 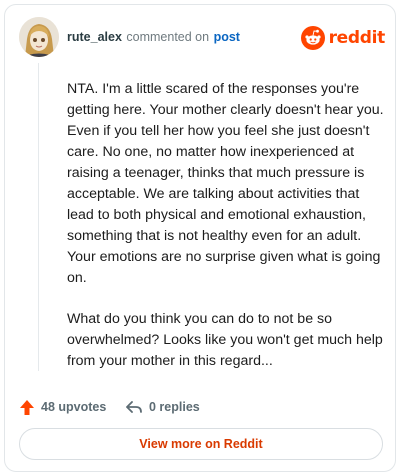 I want to click on upvote-arrow-icon, so click(x=27, y=407).